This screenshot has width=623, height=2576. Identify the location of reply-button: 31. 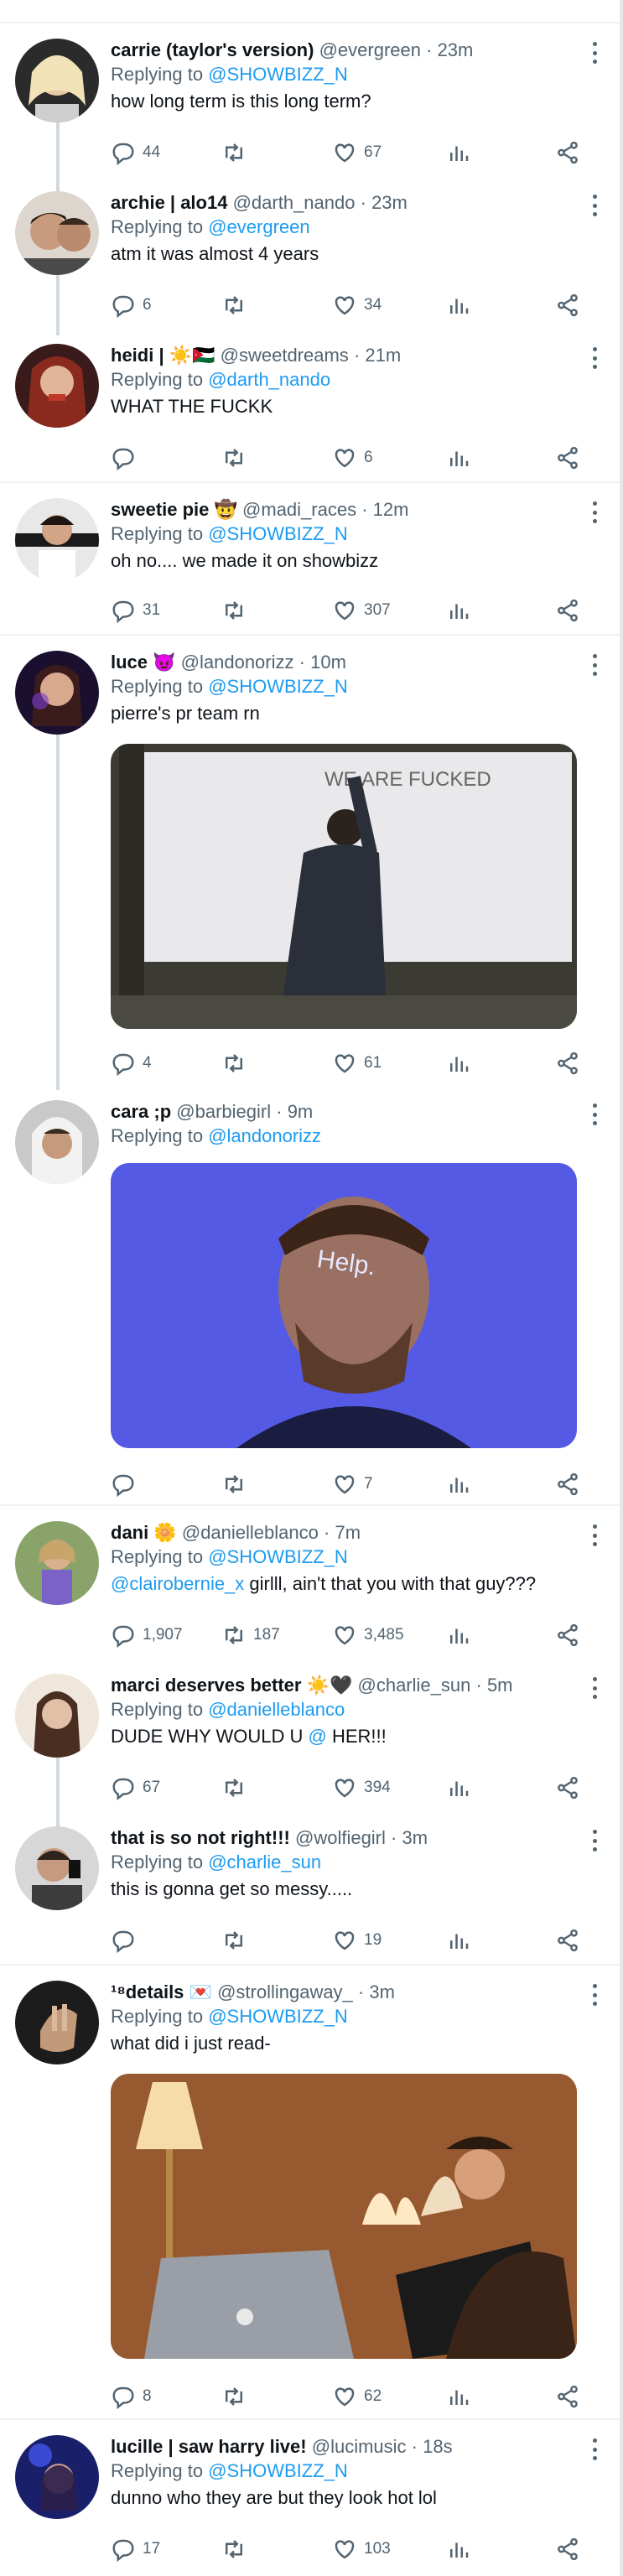
(135, 610).